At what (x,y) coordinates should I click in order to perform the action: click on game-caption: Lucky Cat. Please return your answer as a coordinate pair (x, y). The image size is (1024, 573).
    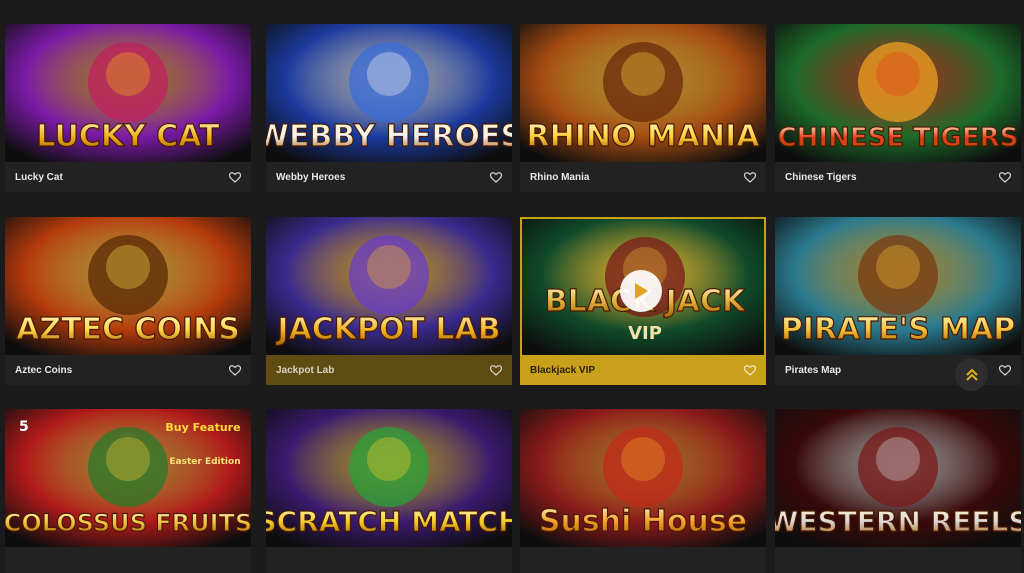
    Looking at the image, I should click on (128, 177).